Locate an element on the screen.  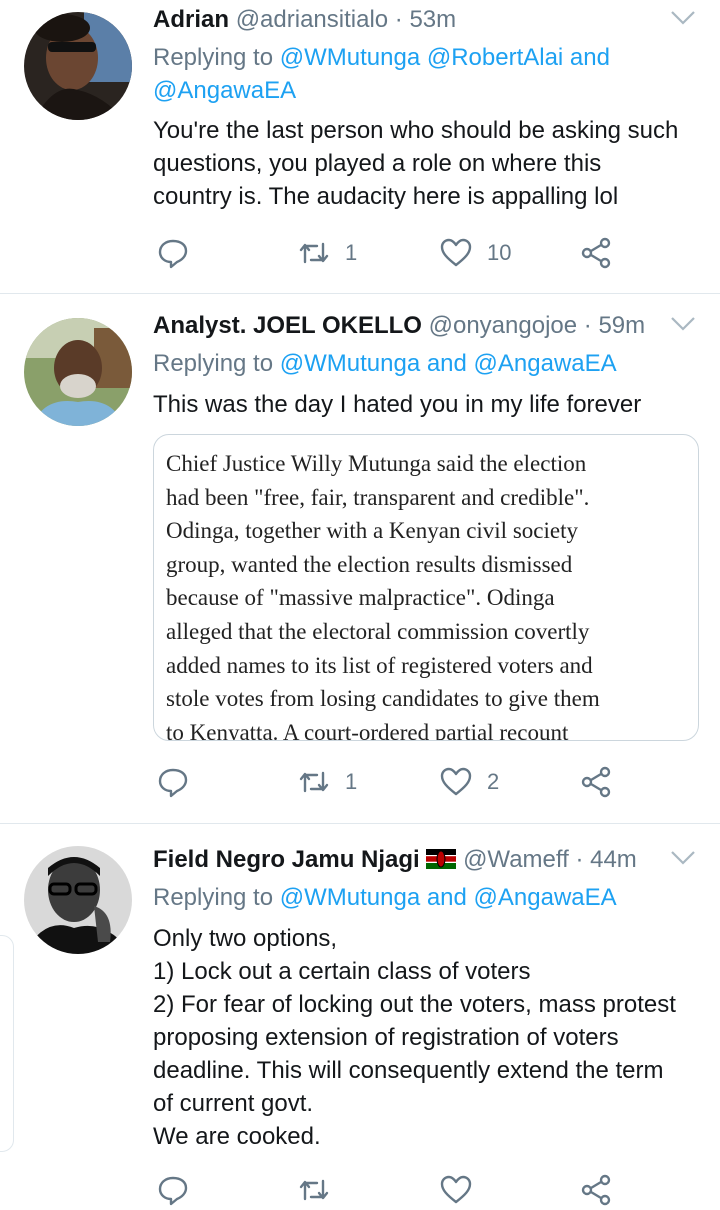
like-button: 2 is located at coordinates (469, 782).